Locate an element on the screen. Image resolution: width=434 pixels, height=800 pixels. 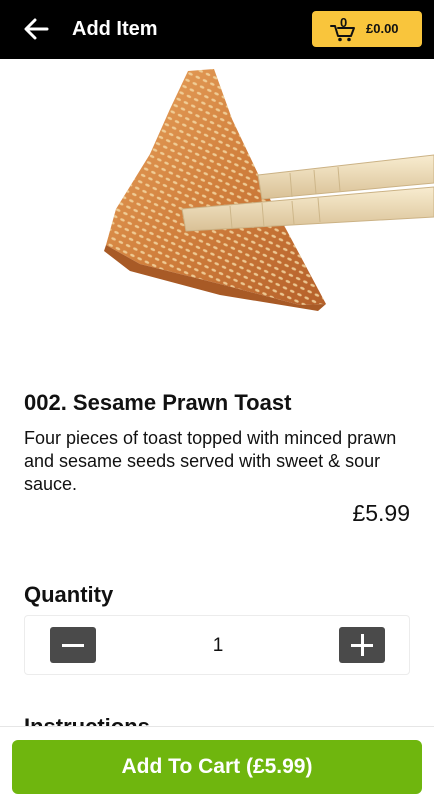
cart-button: 0 £0.00 is located at coordinates (367, 29).